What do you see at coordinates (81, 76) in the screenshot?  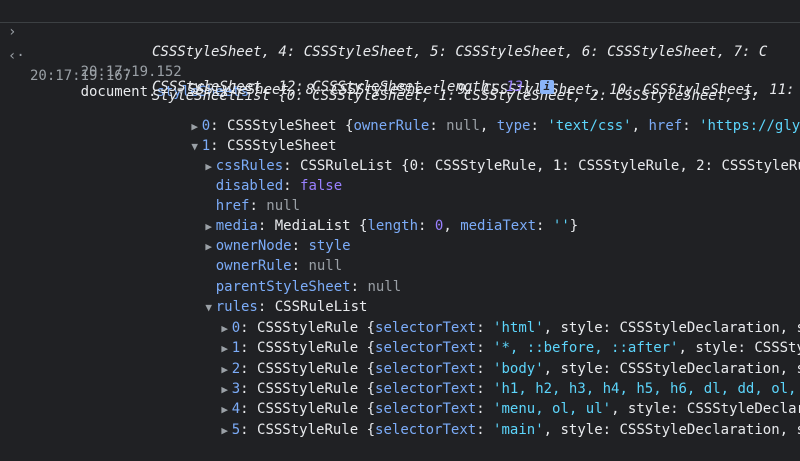 I see `output-timestamp: 20:17:19.167` at bounding box center [81, 76].